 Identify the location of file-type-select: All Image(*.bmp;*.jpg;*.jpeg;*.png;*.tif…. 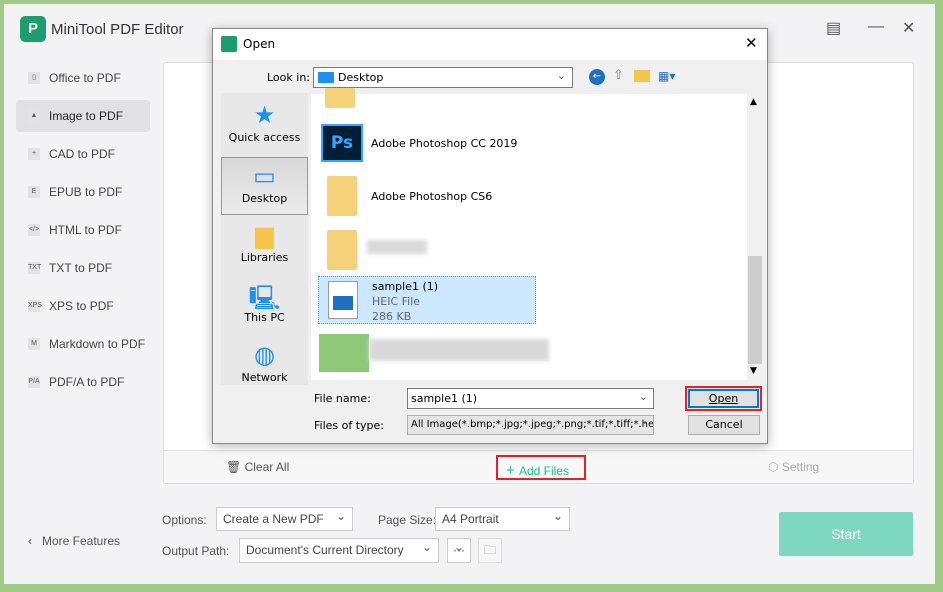
(530, 425).